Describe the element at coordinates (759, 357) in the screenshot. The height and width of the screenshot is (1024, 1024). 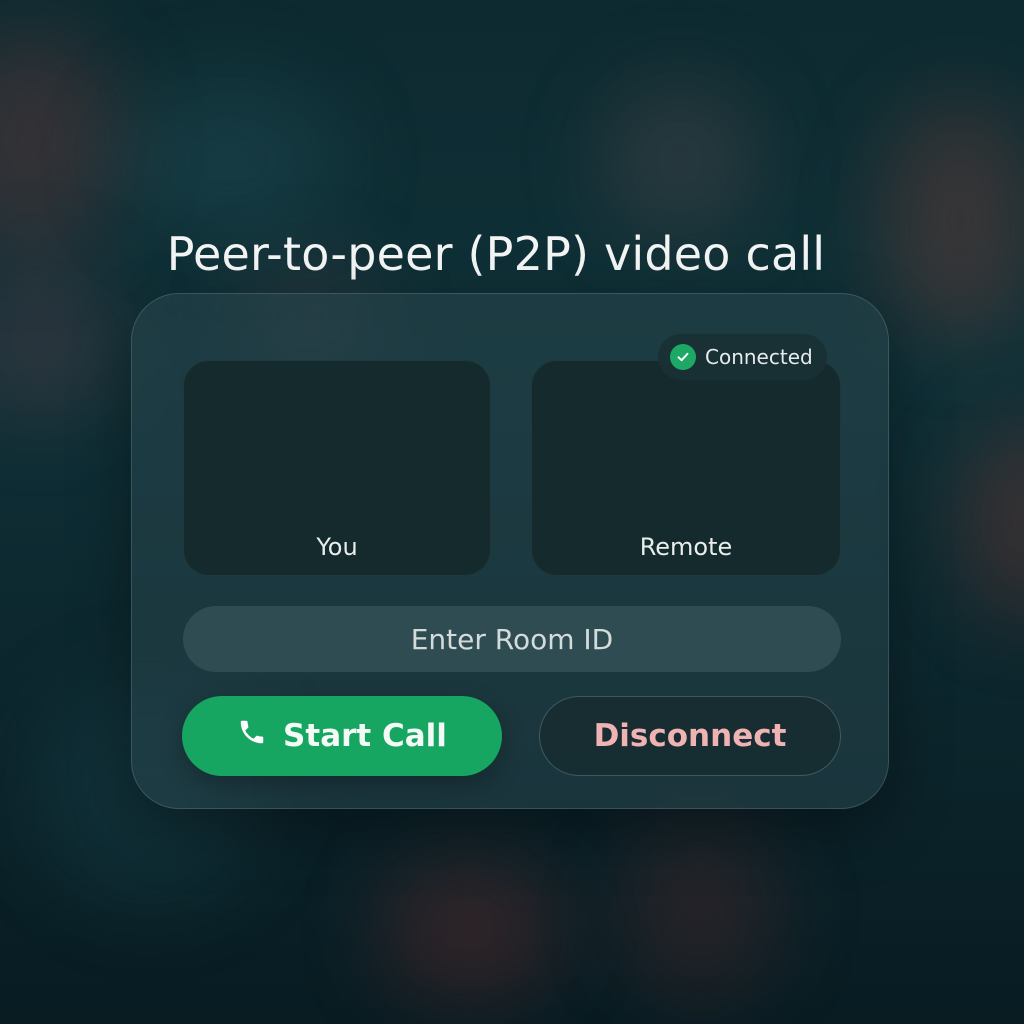
I see `connection-status-text: Connected` at that location.